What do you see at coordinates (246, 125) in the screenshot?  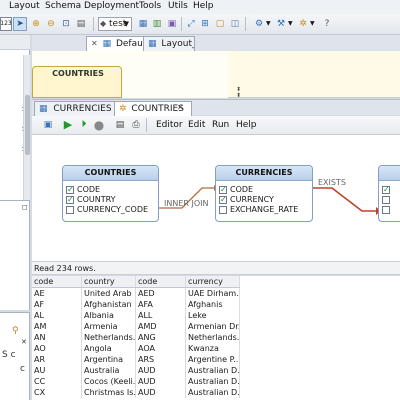 I see `query-menu-help: Help` at bounding box center [246, 125].